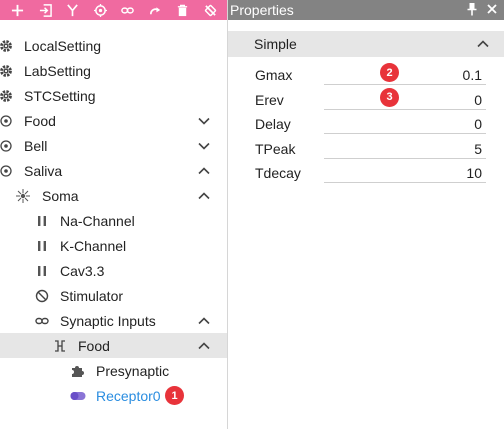 The image size is (504, 429). What do you see at coordinates (113, 45) in the screenshot?
I see `tree-item-localsetting: LocalSetting` at bounding box center [113, 45].